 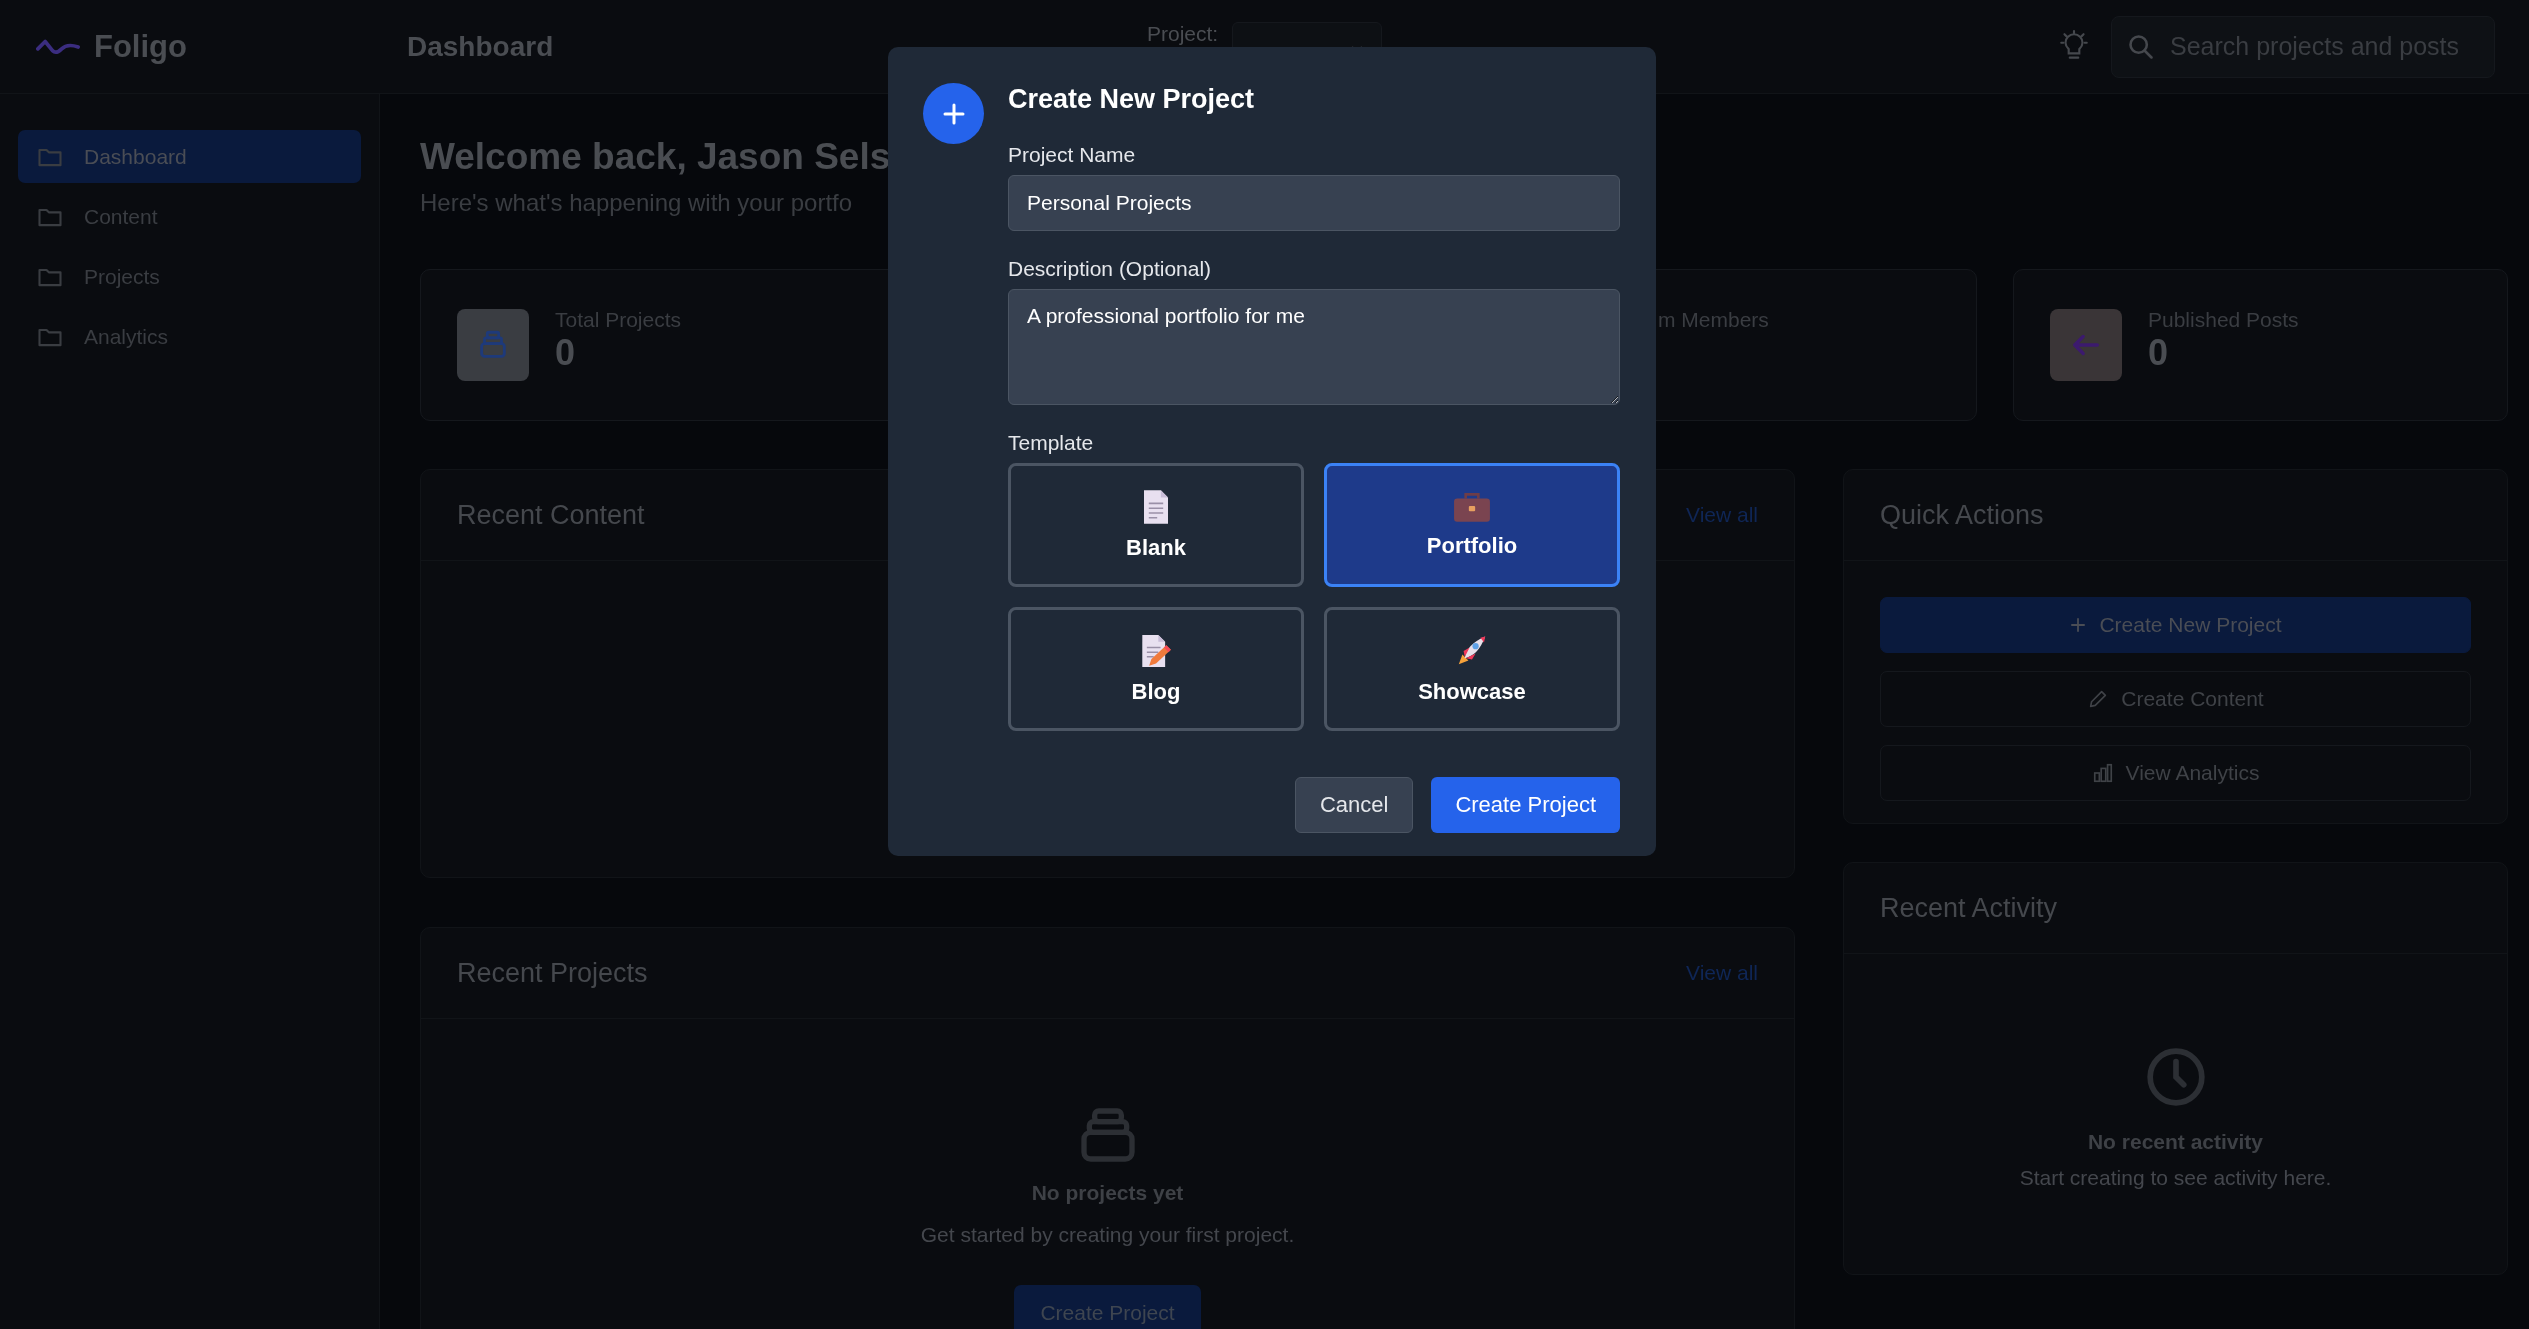 What do you see at coordinates (1472, 507) in the screenshot?
I see `briefcase-icon` at bounding box center [1472, 507].